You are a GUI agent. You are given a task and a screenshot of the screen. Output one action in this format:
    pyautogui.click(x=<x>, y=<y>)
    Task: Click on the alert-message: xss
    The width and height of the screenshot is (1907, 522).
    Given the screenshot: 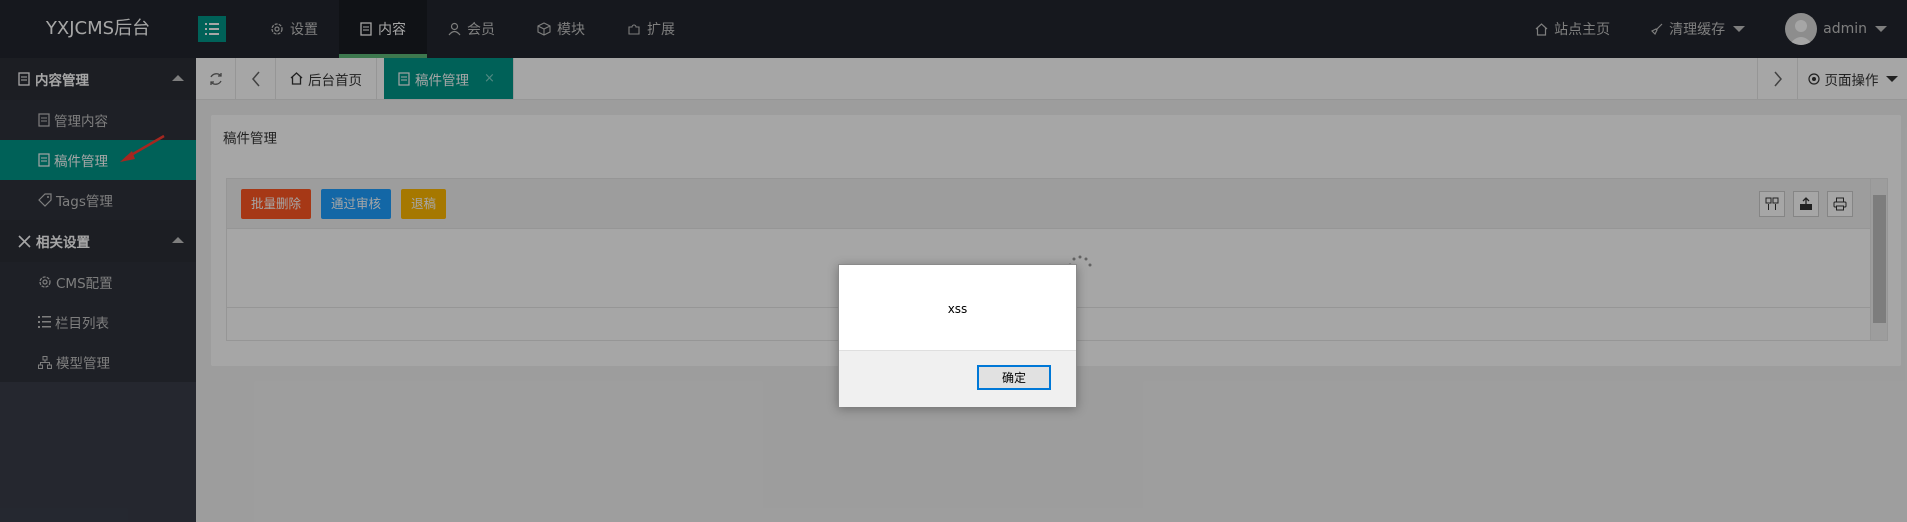 What is the action you would take?
    pyautogui.click(x=957, y=309)
    